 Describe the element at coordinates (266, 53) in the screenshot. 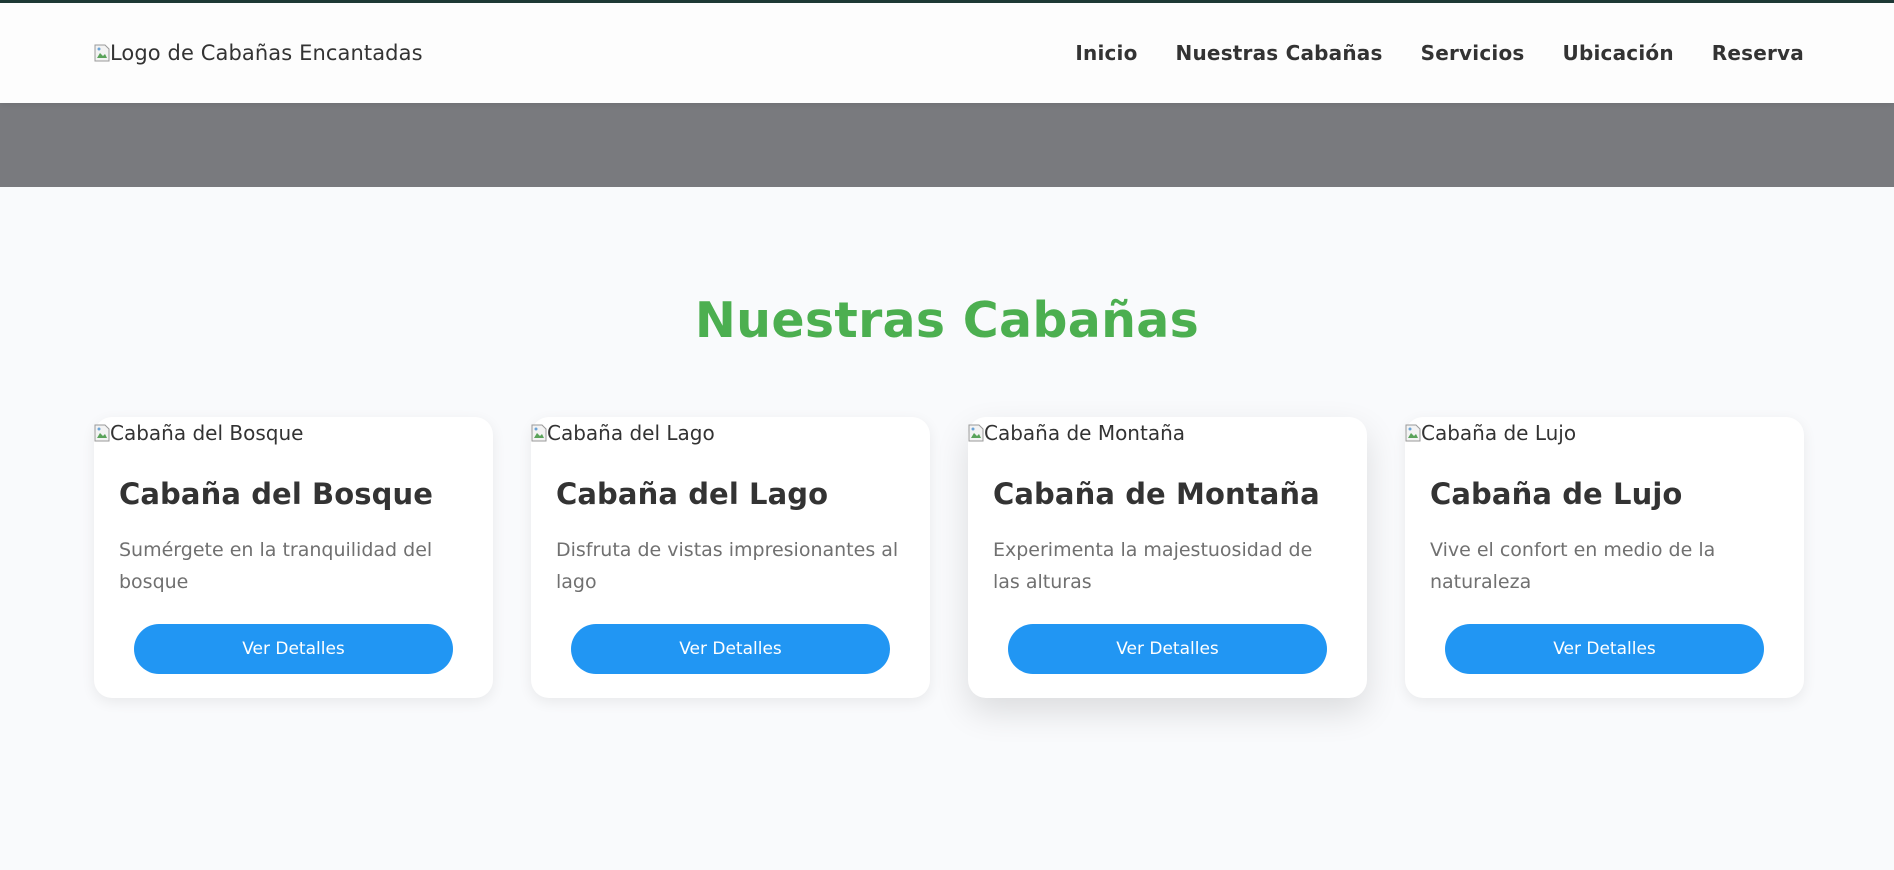

I see `logo-alt-text: Logo de Cabañas Encantadas` at that location.